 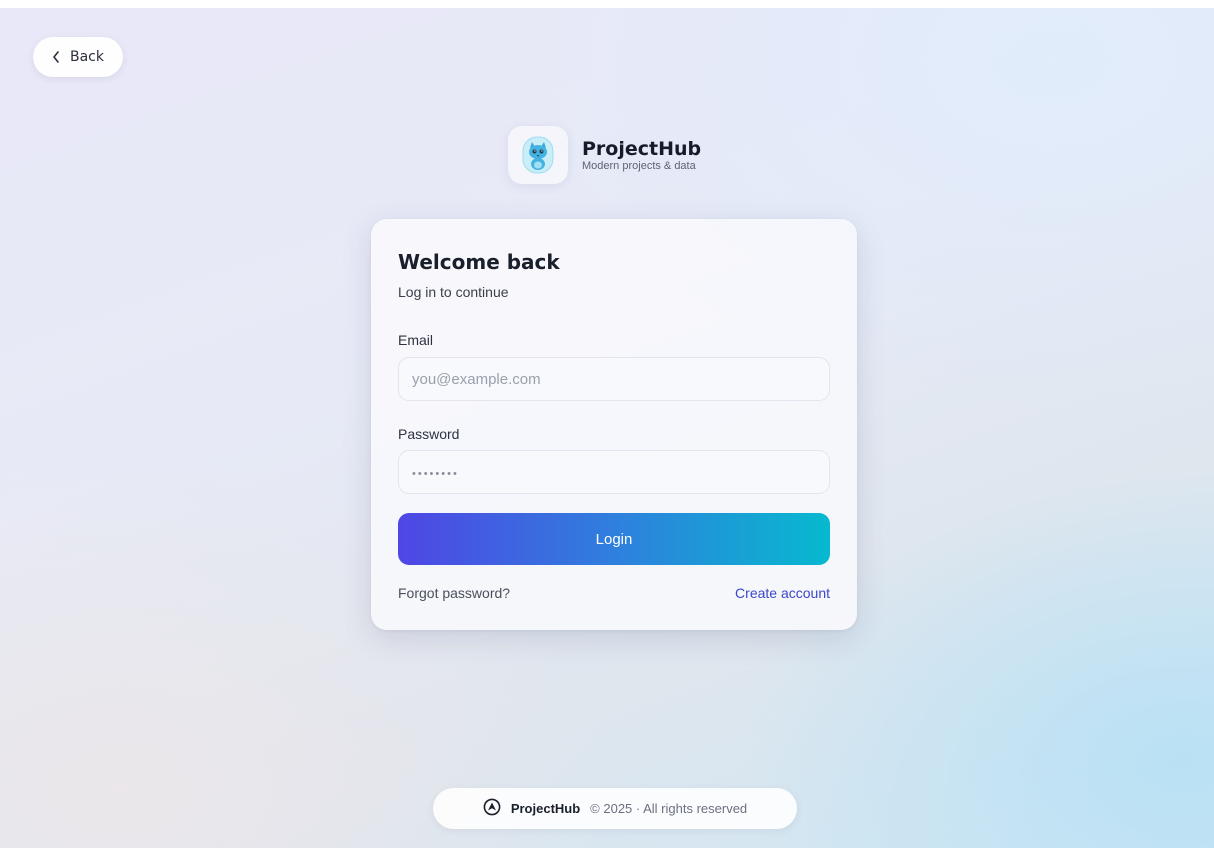 What do you see at coordinates (492, 808) in the screenshot?
I see `projecthub-logo-icon` at bounding box center [492, 808].